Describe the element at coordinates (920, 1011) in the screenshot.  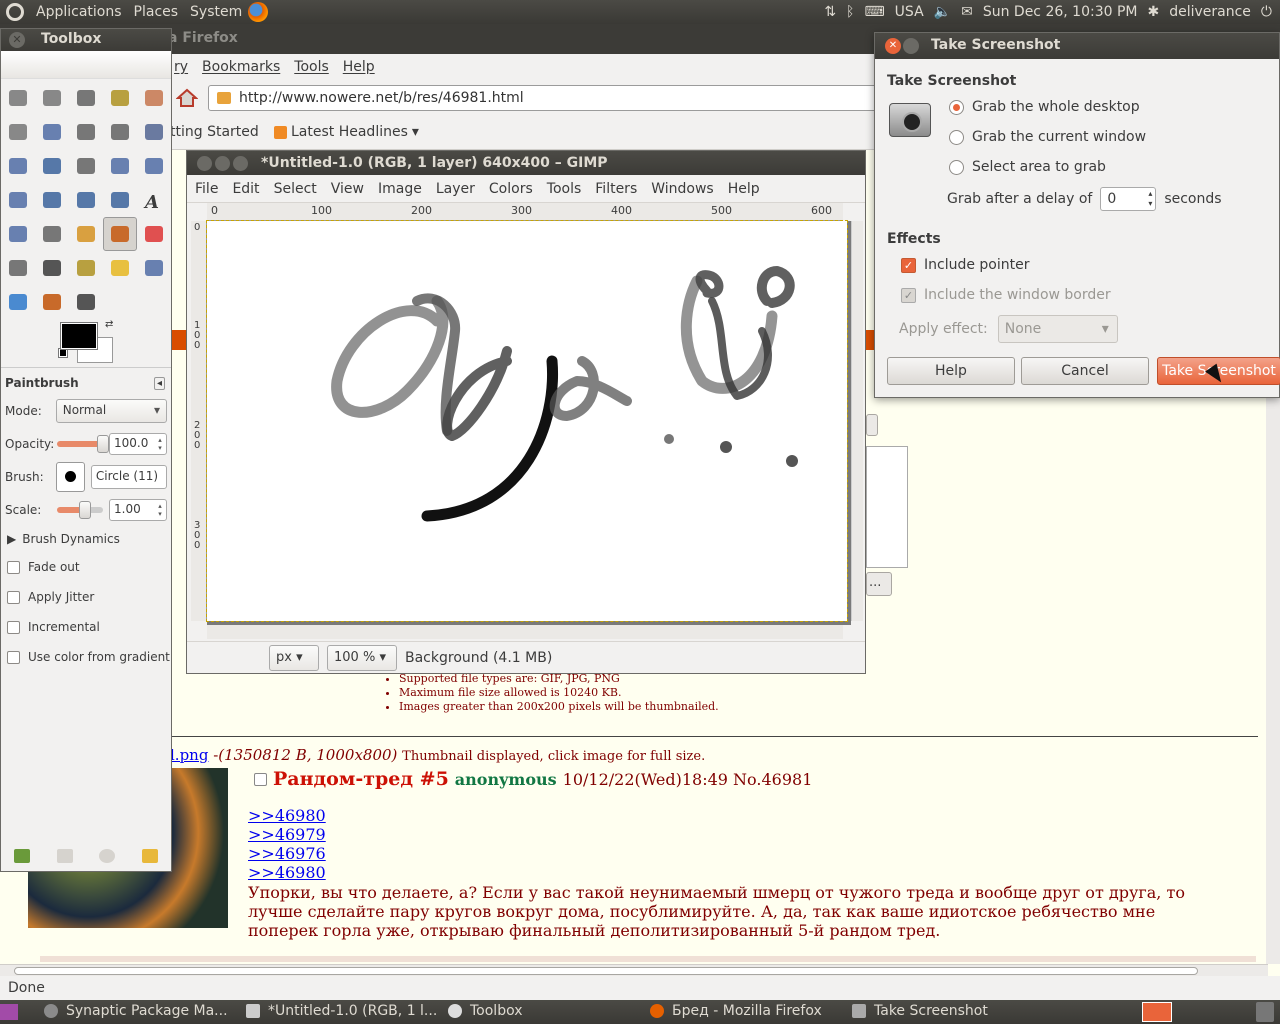
I see `task-take-screenshot: Take Screenshot` at that location.